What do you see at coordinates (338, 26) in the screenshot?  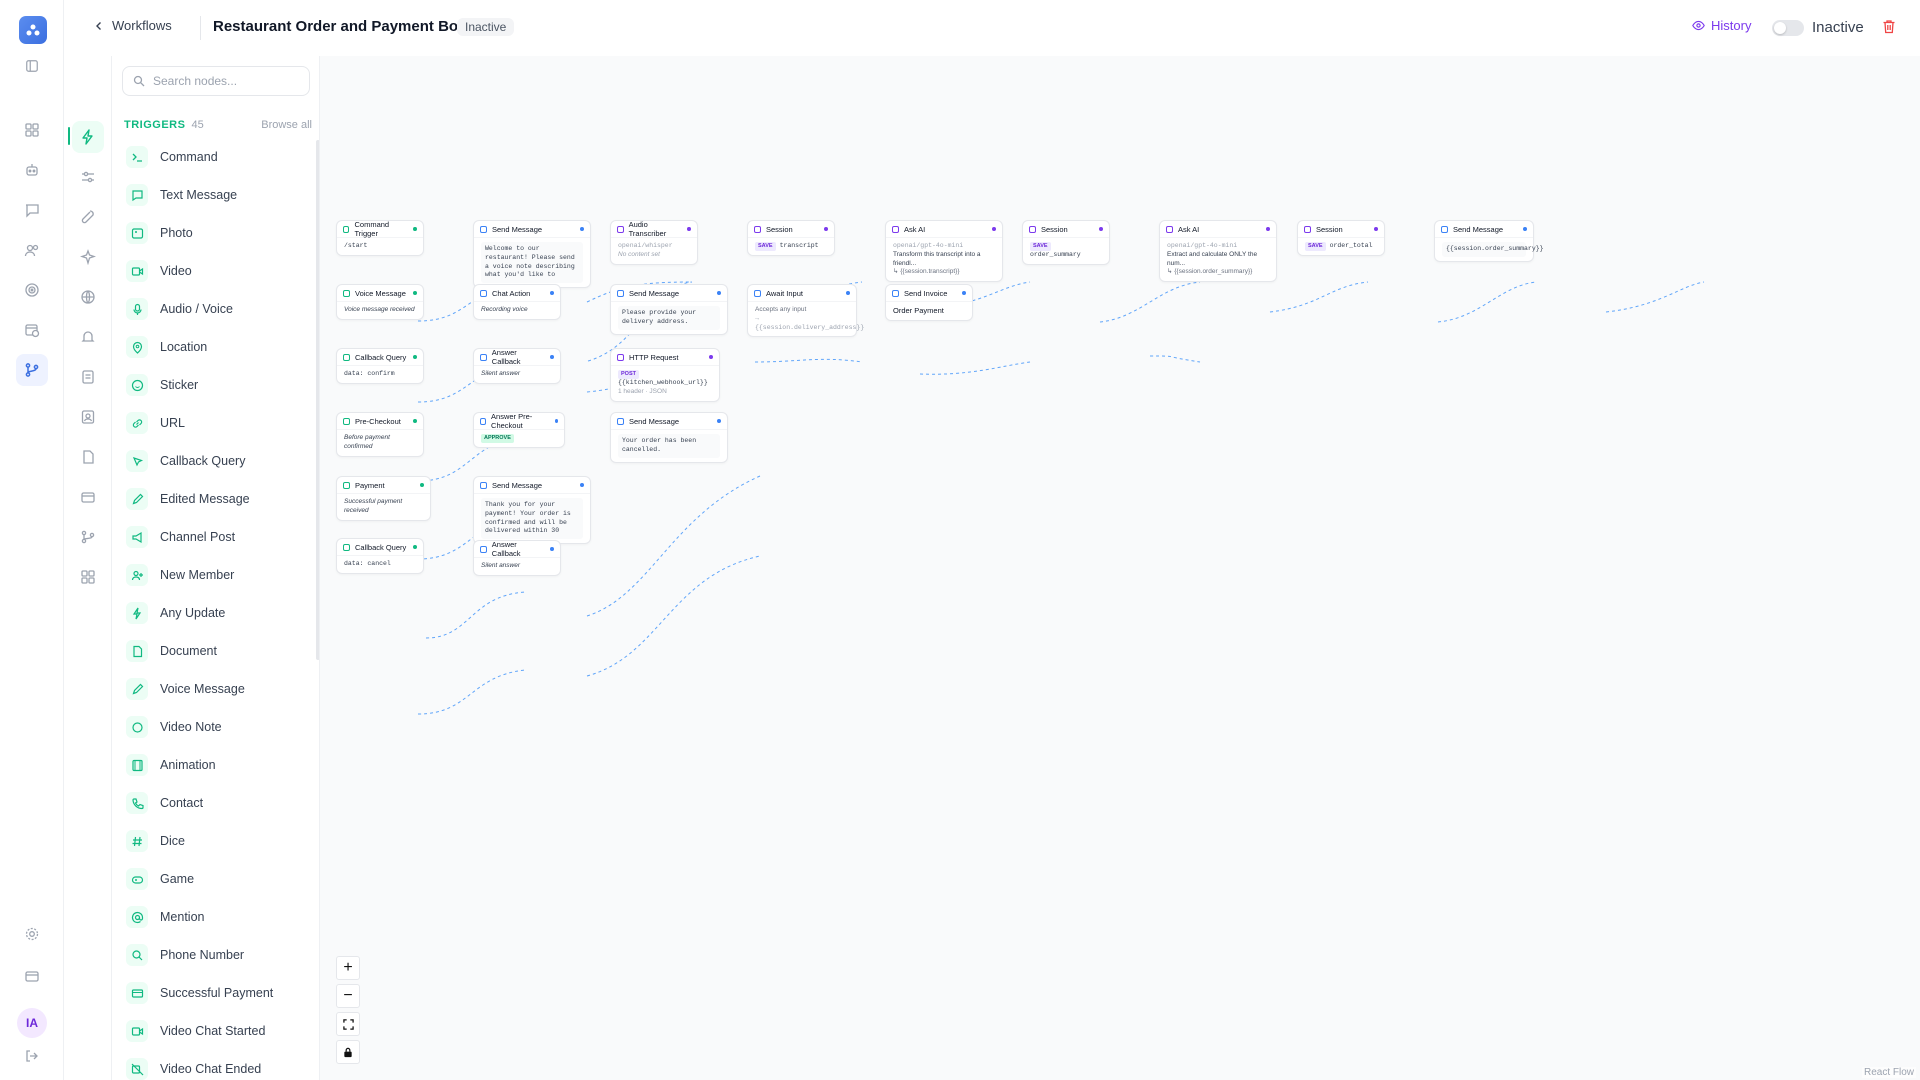 I see `workflow-title: Restaurant Order and Payment Bot` at bounding box center [338, 26].